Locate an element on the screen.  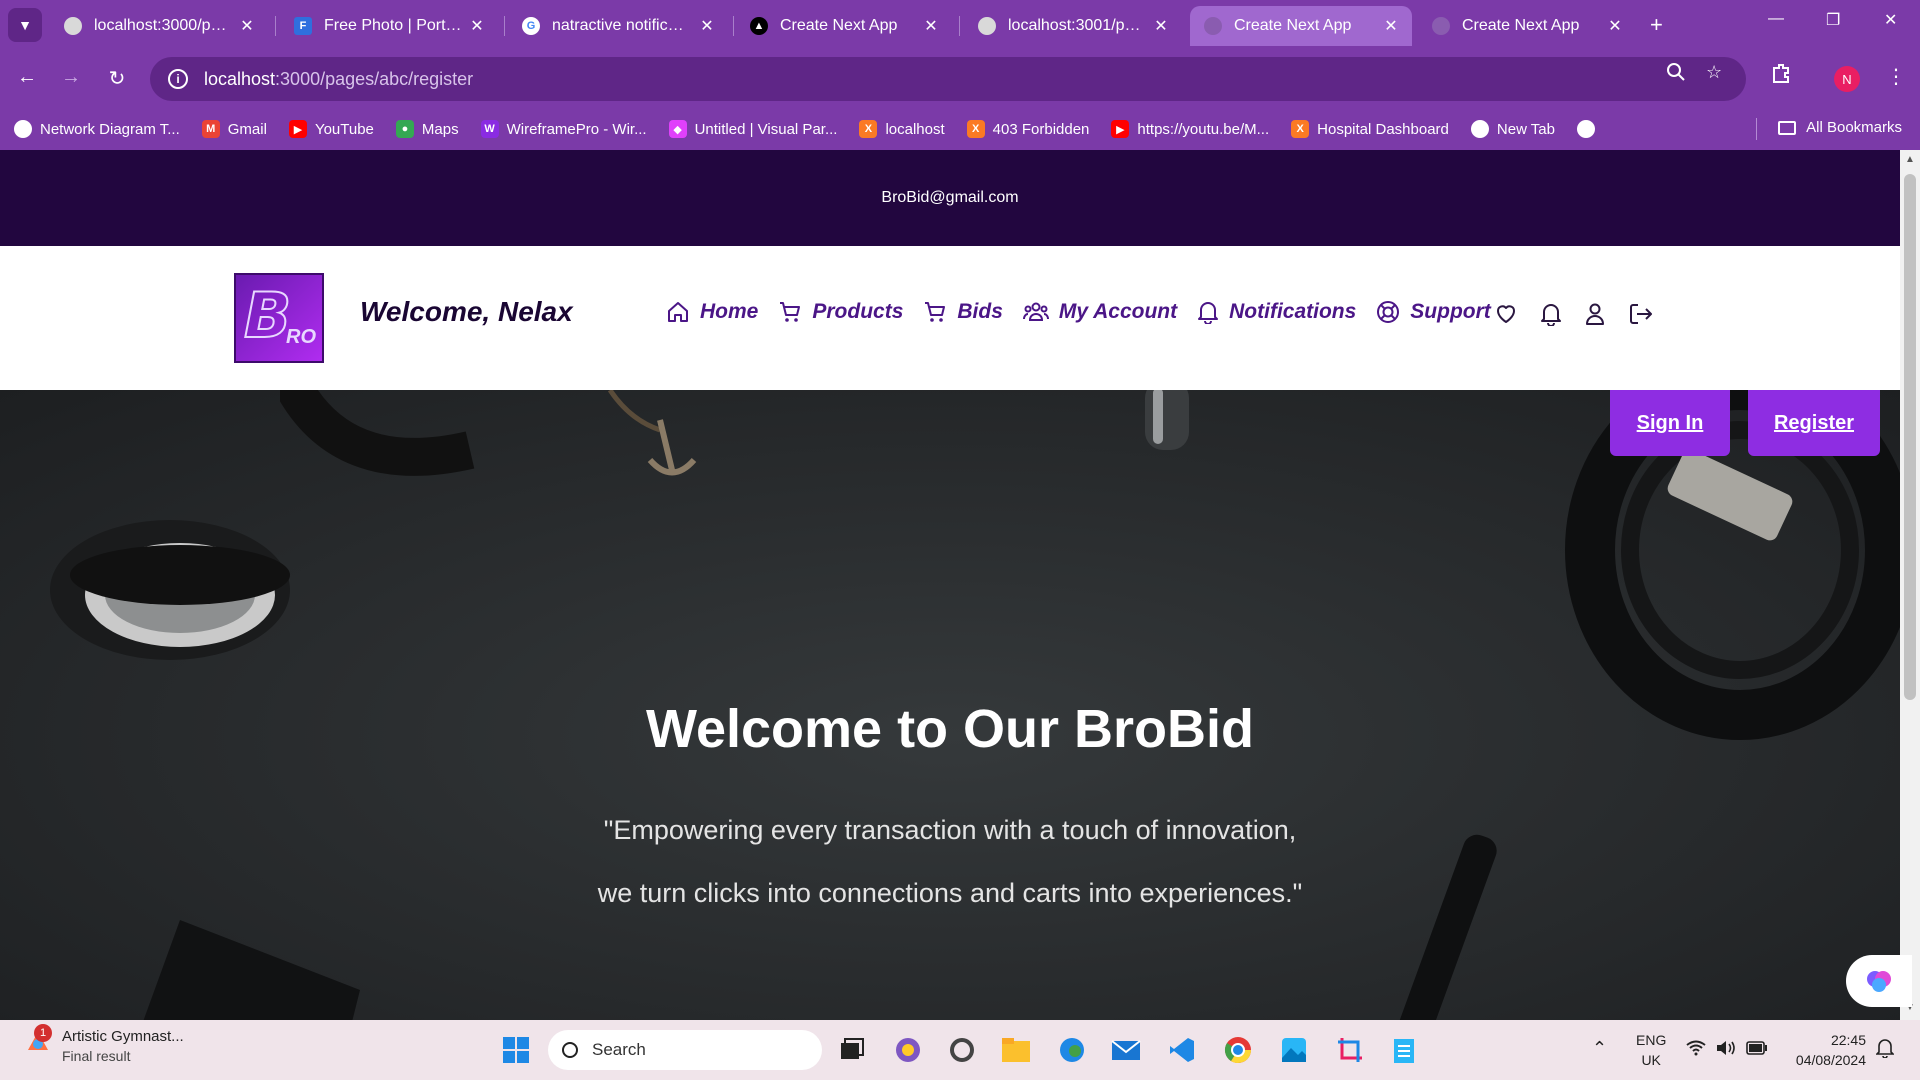
nav-notifications: Notifications is located at coordinates (1276, 312).